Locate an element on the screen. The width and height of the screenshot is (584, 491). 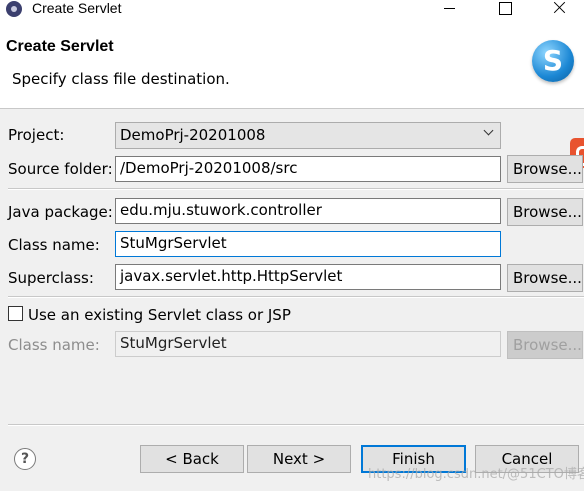
title-bar: Create Servlet is located at coordinates (292, 12).